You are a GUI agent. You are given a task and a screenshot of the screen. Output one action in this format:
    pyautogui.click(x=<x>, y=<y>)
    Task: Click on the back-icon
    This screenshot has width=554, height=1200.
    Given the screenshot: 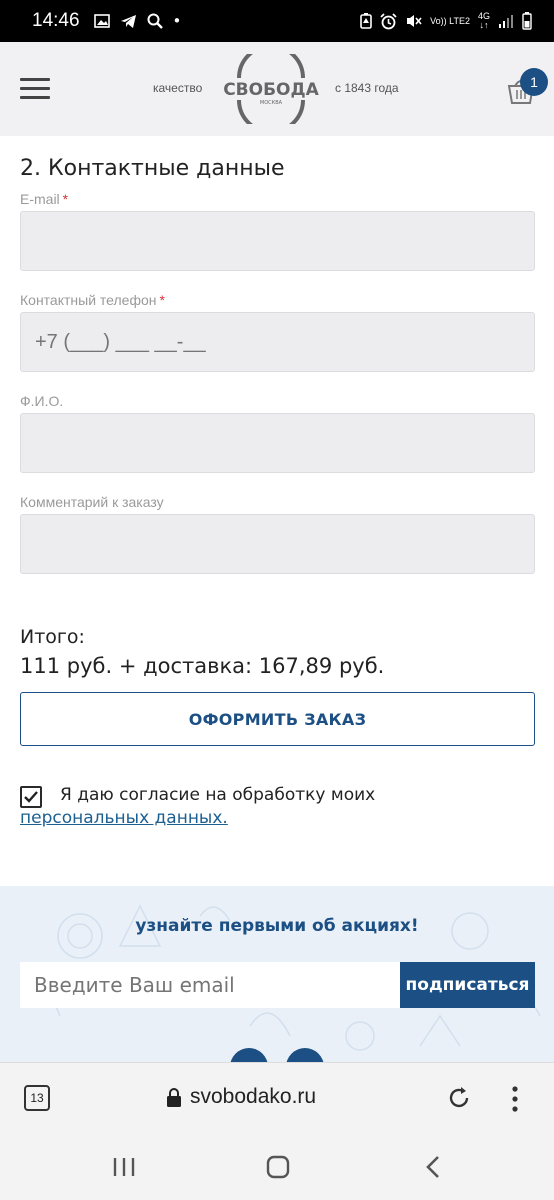 What is the action you would take?
    pyautogui.click(x=434, y=1167)
    